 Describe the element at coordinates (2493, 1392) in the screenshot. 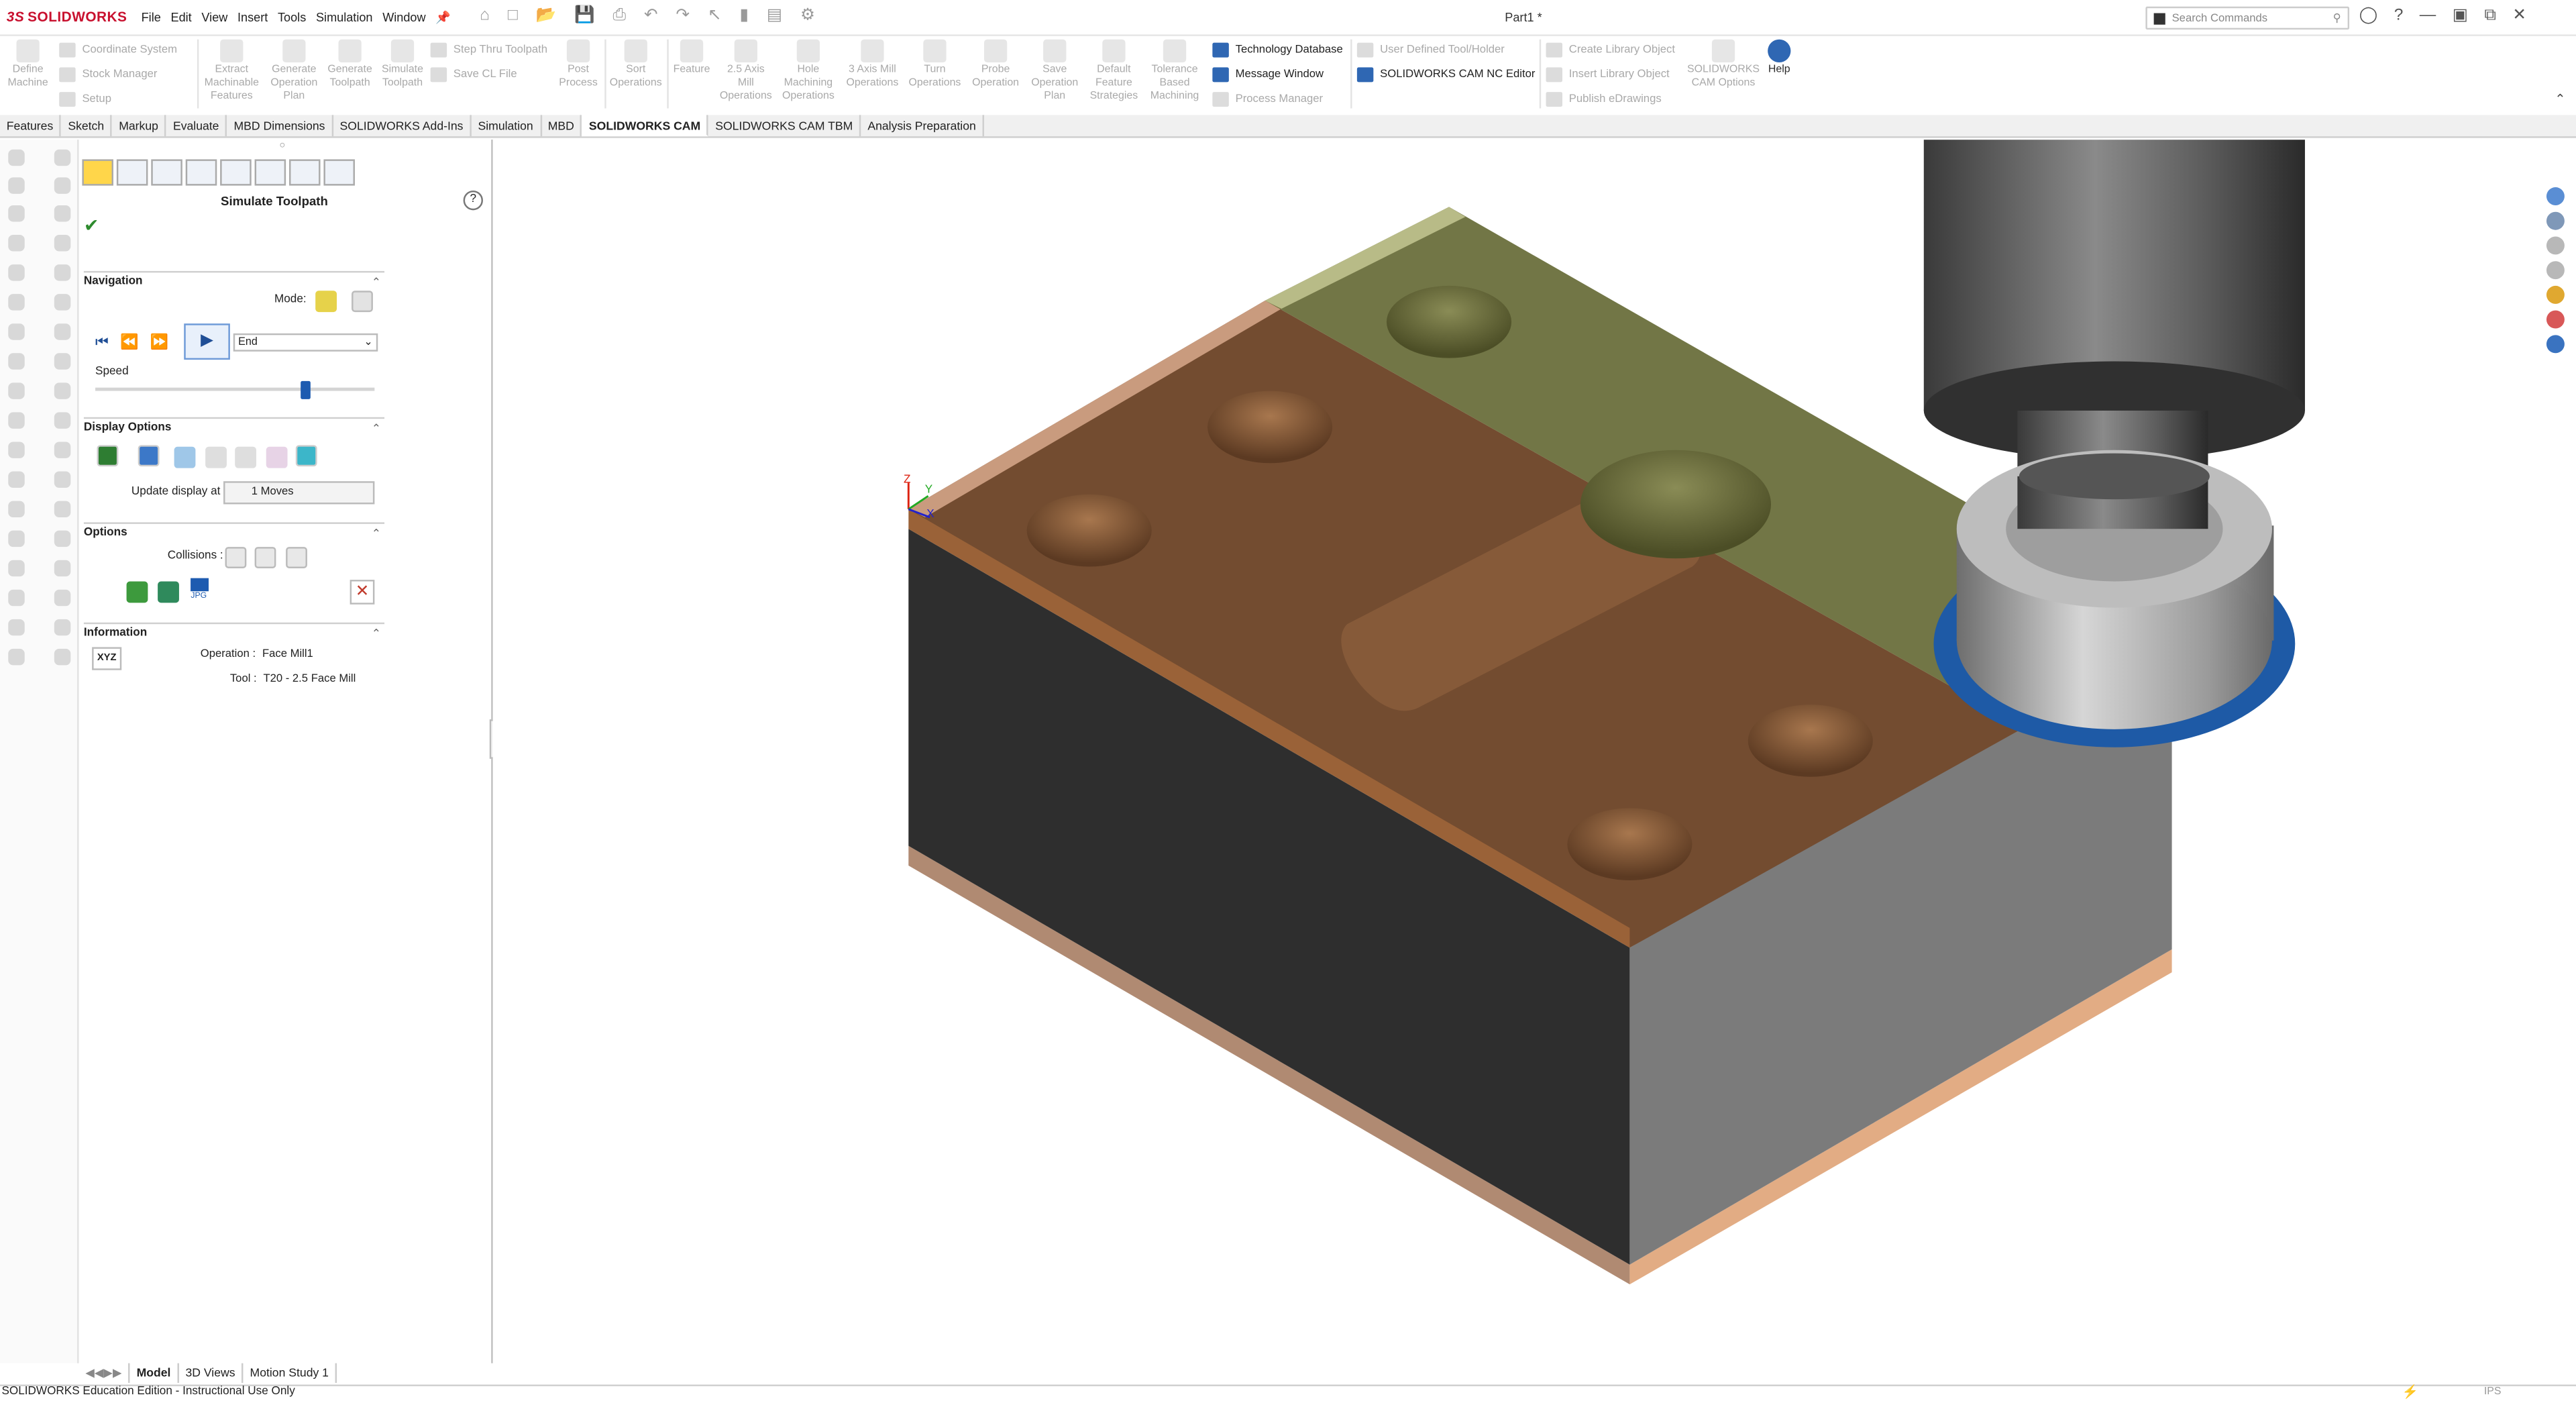

I see `unit-system: IPS` at that location.